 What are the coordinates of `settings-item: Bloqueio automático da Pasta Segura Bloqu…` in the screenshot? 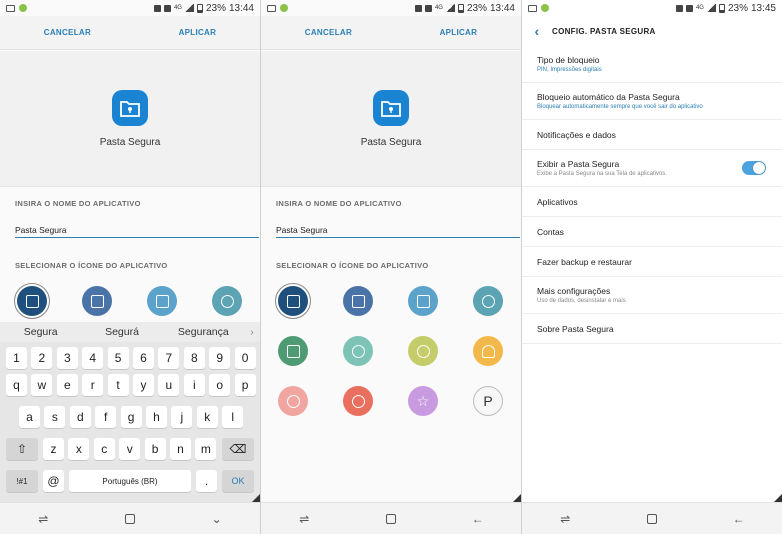 It's located at (652, 101).